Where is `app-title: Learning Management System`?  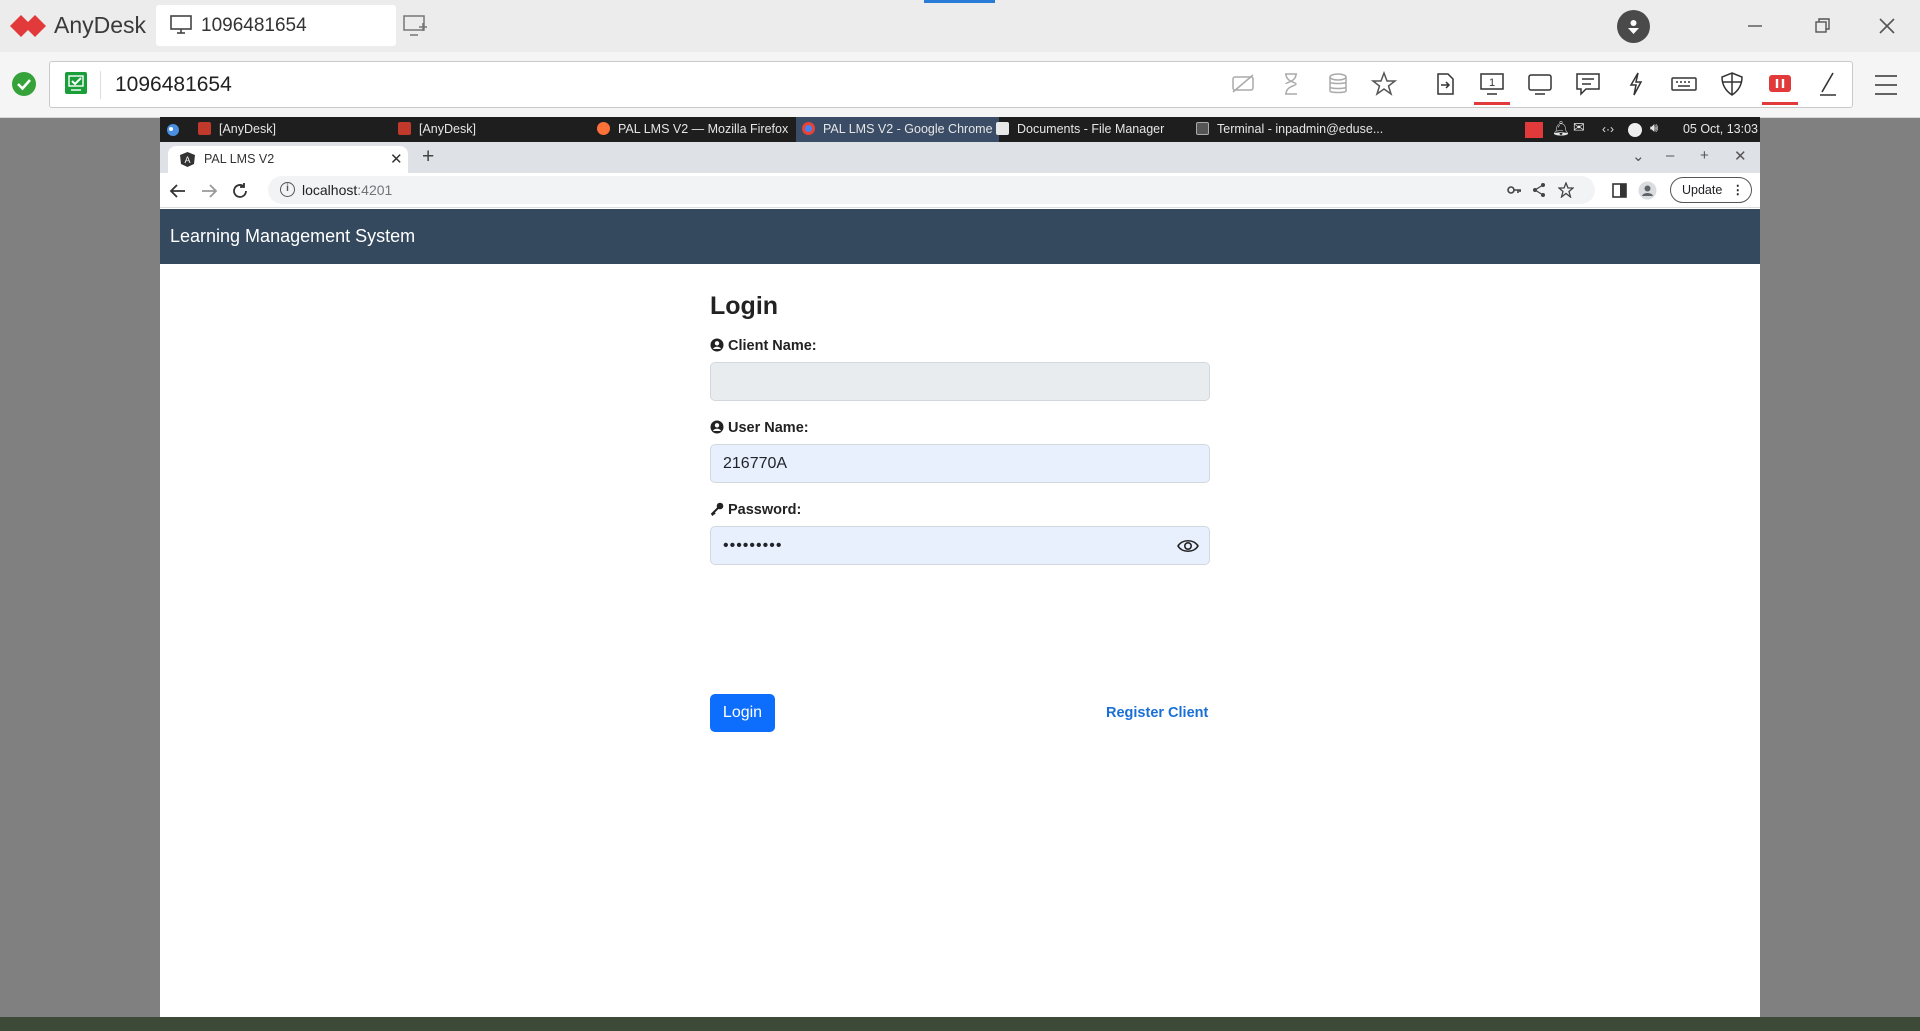
app-title: Learning Management System is located at coordinates (293, 236).